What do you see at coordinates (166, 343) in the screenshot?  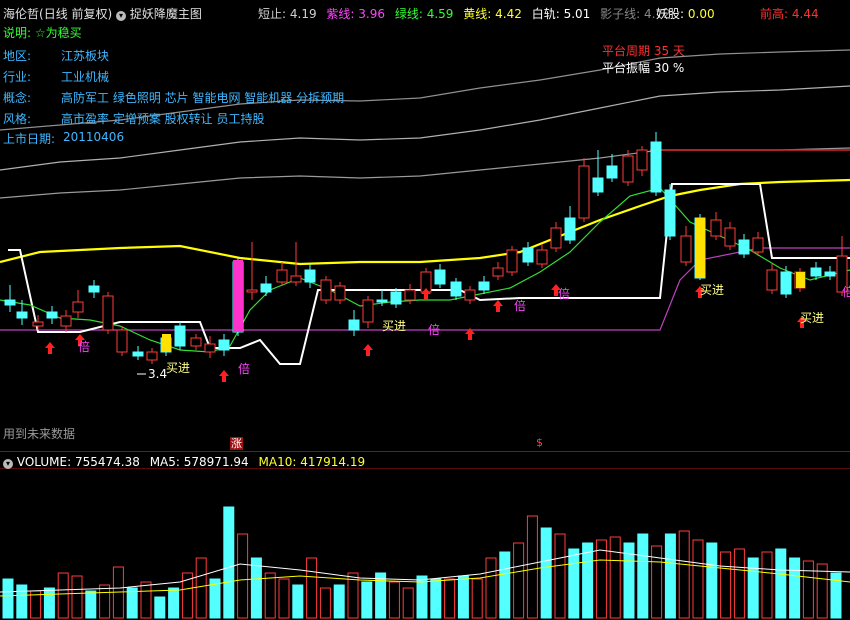 I see `highlight-candle-small` at bounding box center [166, 343].